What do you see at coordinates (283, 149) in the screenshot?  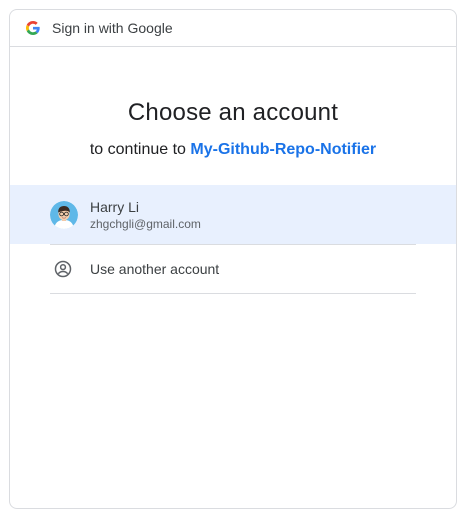 I see `app-name-link: My-Github-Repo-Notifier` at bounding box center [283, 149].